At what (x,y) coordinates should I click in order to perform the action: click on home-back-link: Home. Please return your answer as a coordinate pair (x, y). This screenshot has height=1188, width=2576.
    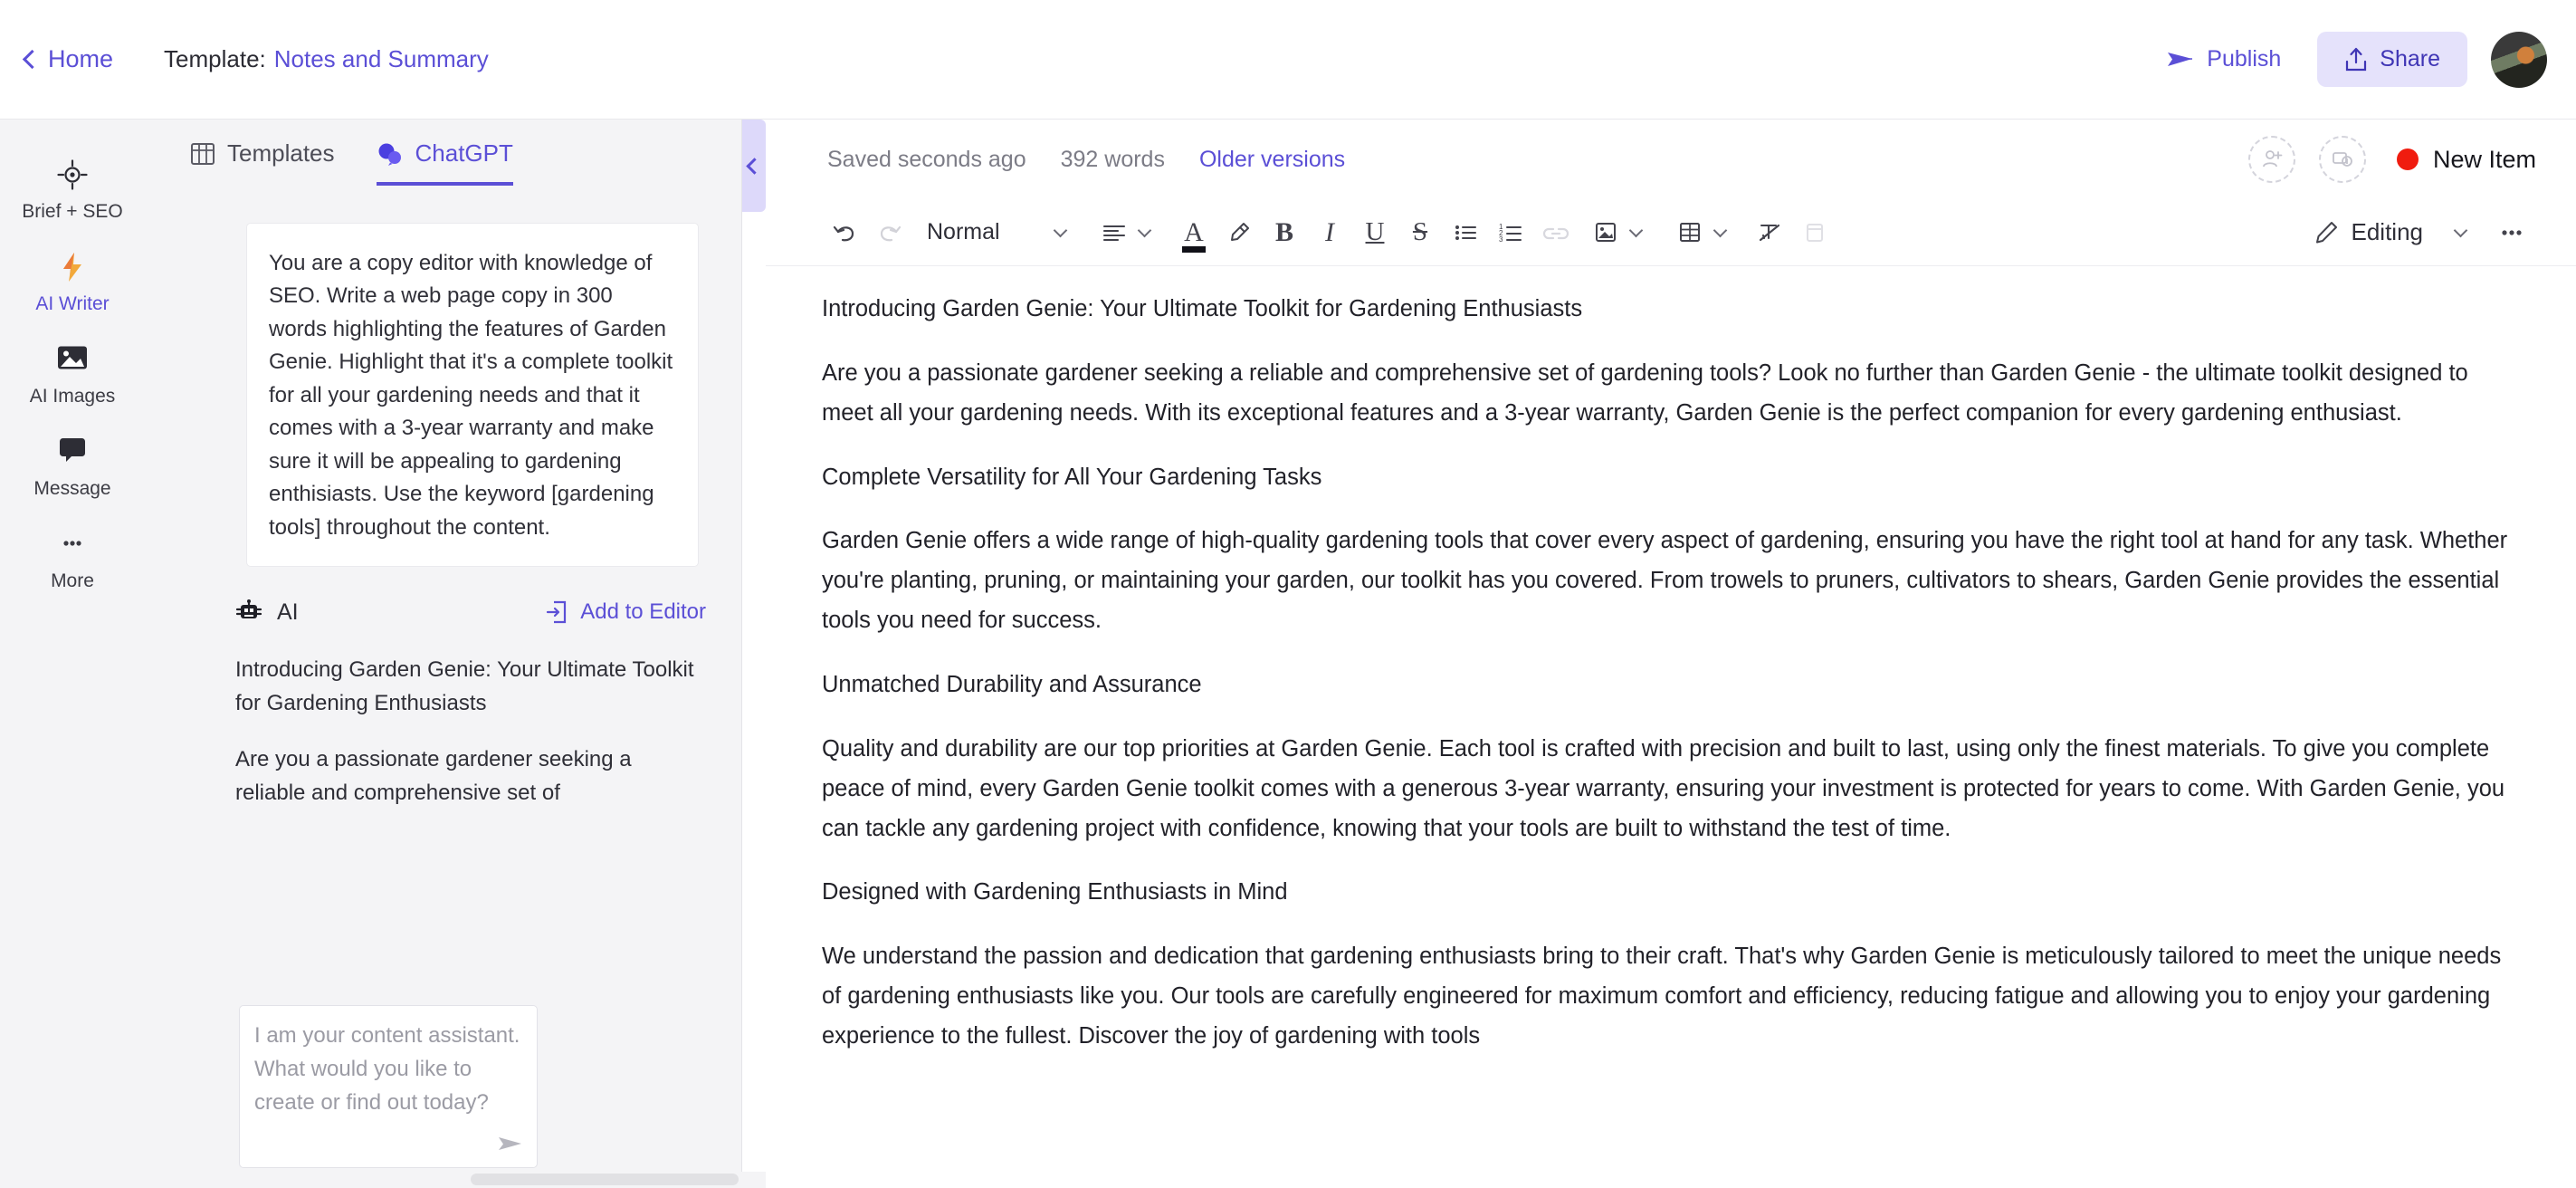
    Looking at the image, I should click on (68, 59).